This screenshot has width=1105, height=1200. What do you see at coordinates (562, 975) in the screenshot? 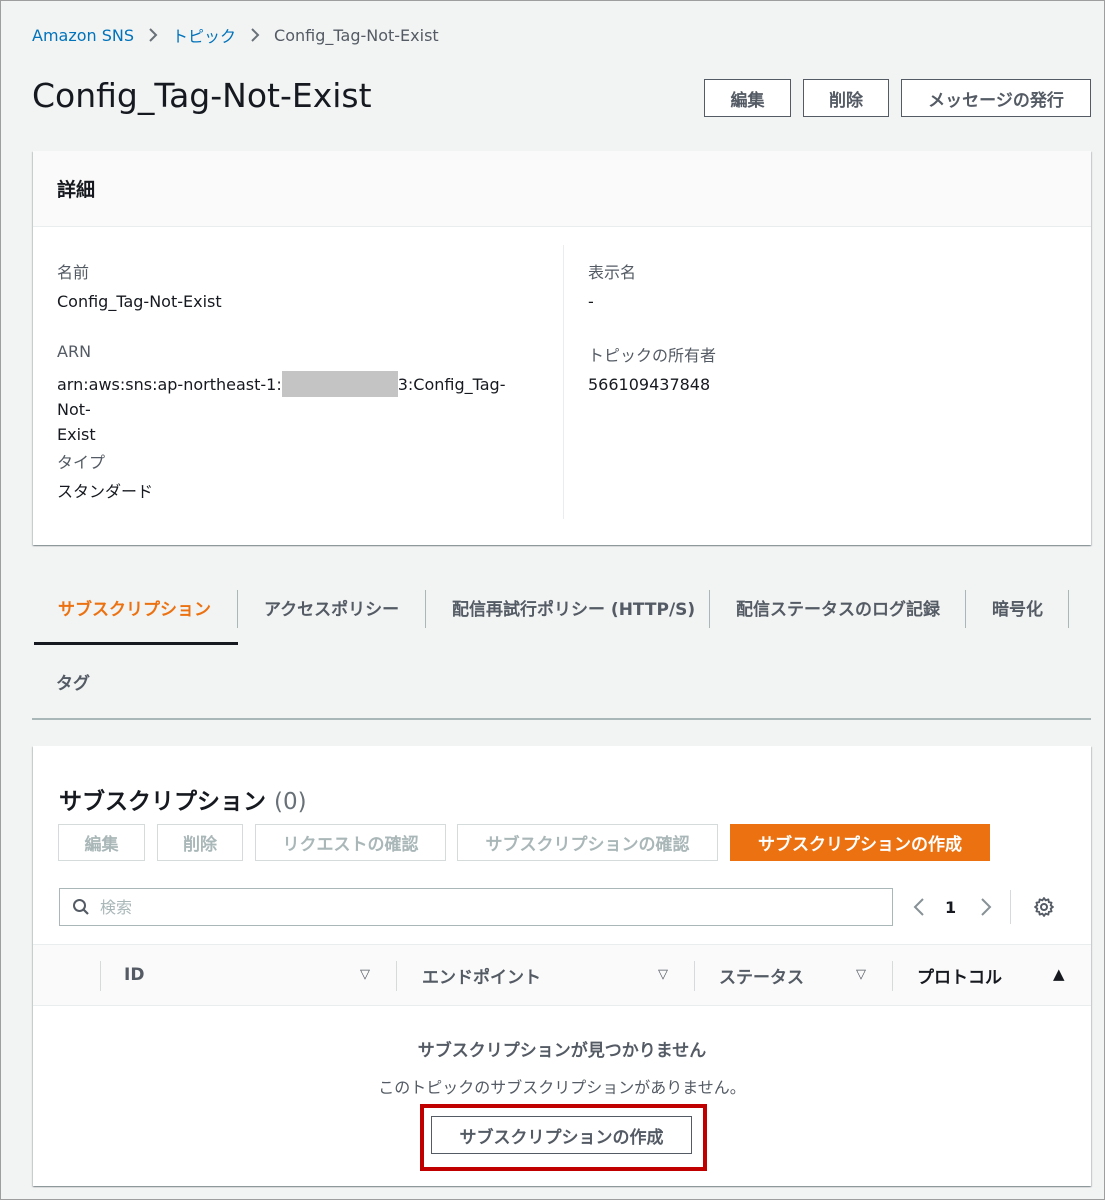
I see `table-header: ID ▽ エンドポイント ▽ ステータス ▽ プロトコル ▲` at bounding box center [562, 975].